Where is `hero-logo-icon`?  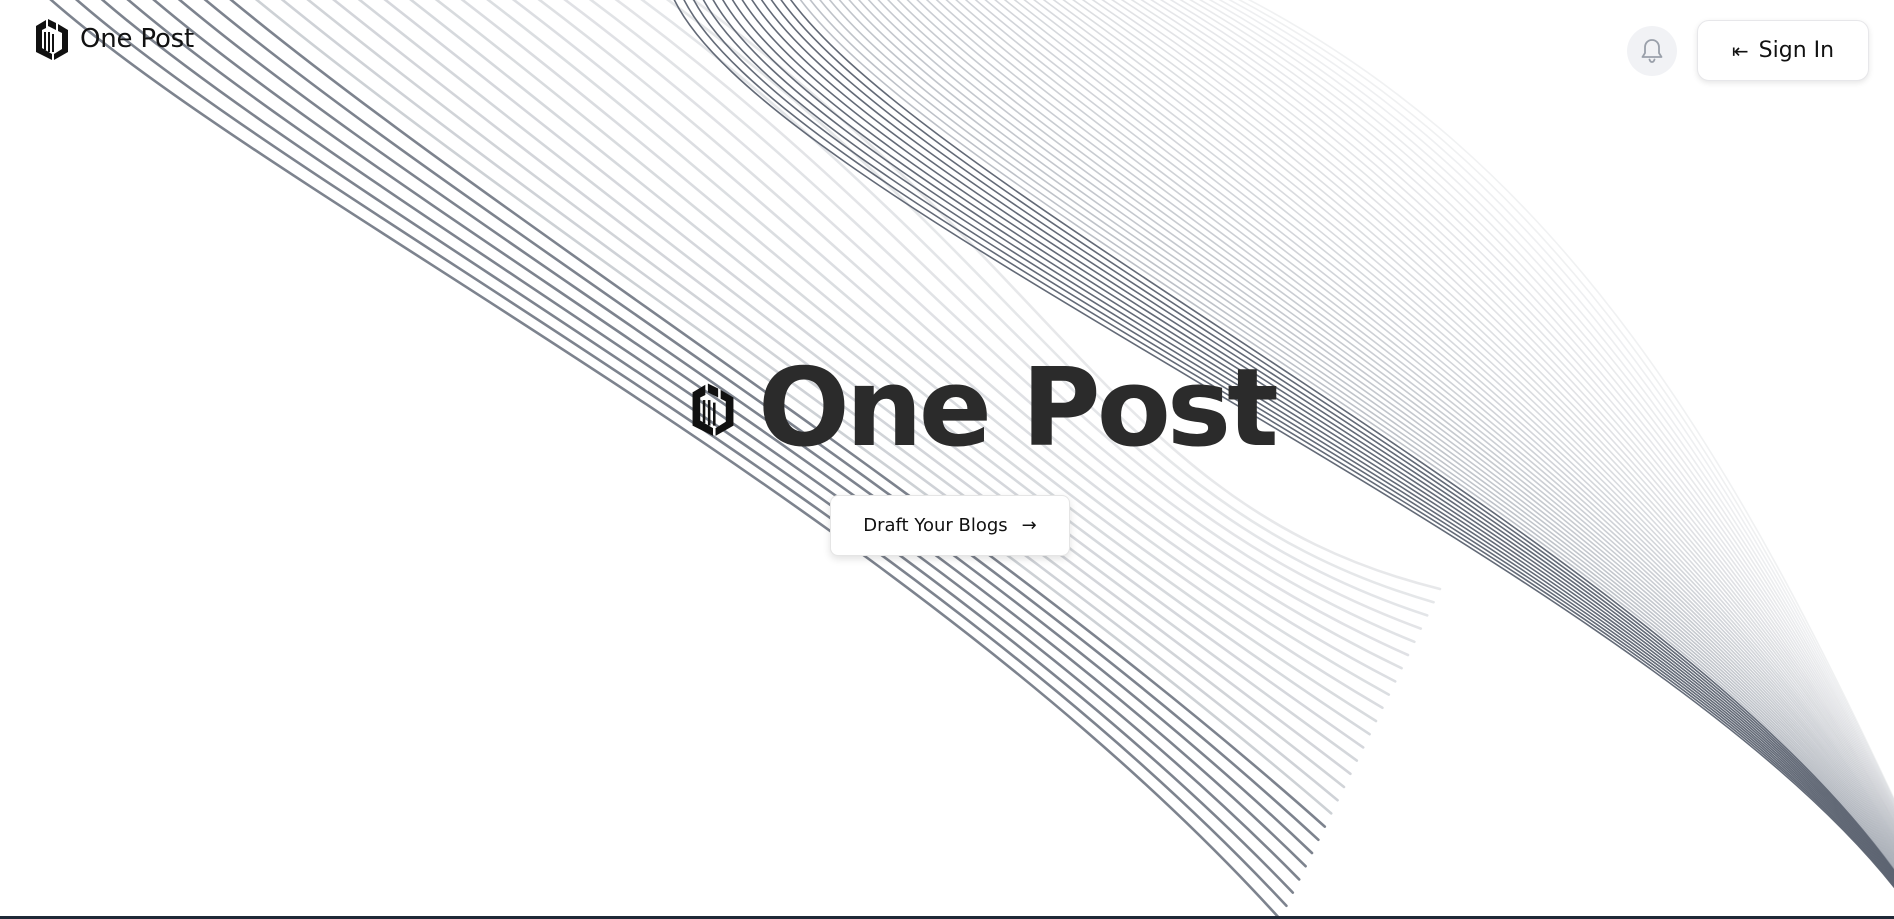
hero-logo-icon is located at coordinates (713, 409).